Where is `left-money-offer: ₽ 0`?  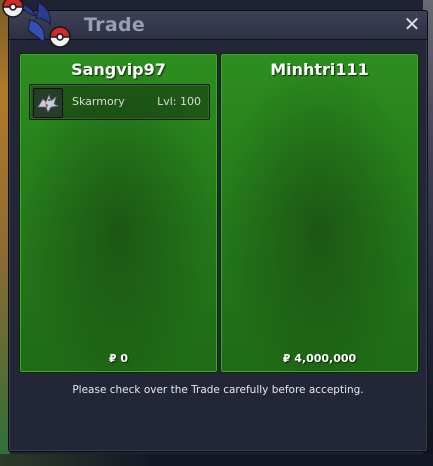
left-money-offer: ₽ 0 is located at coordinates (118, 358).